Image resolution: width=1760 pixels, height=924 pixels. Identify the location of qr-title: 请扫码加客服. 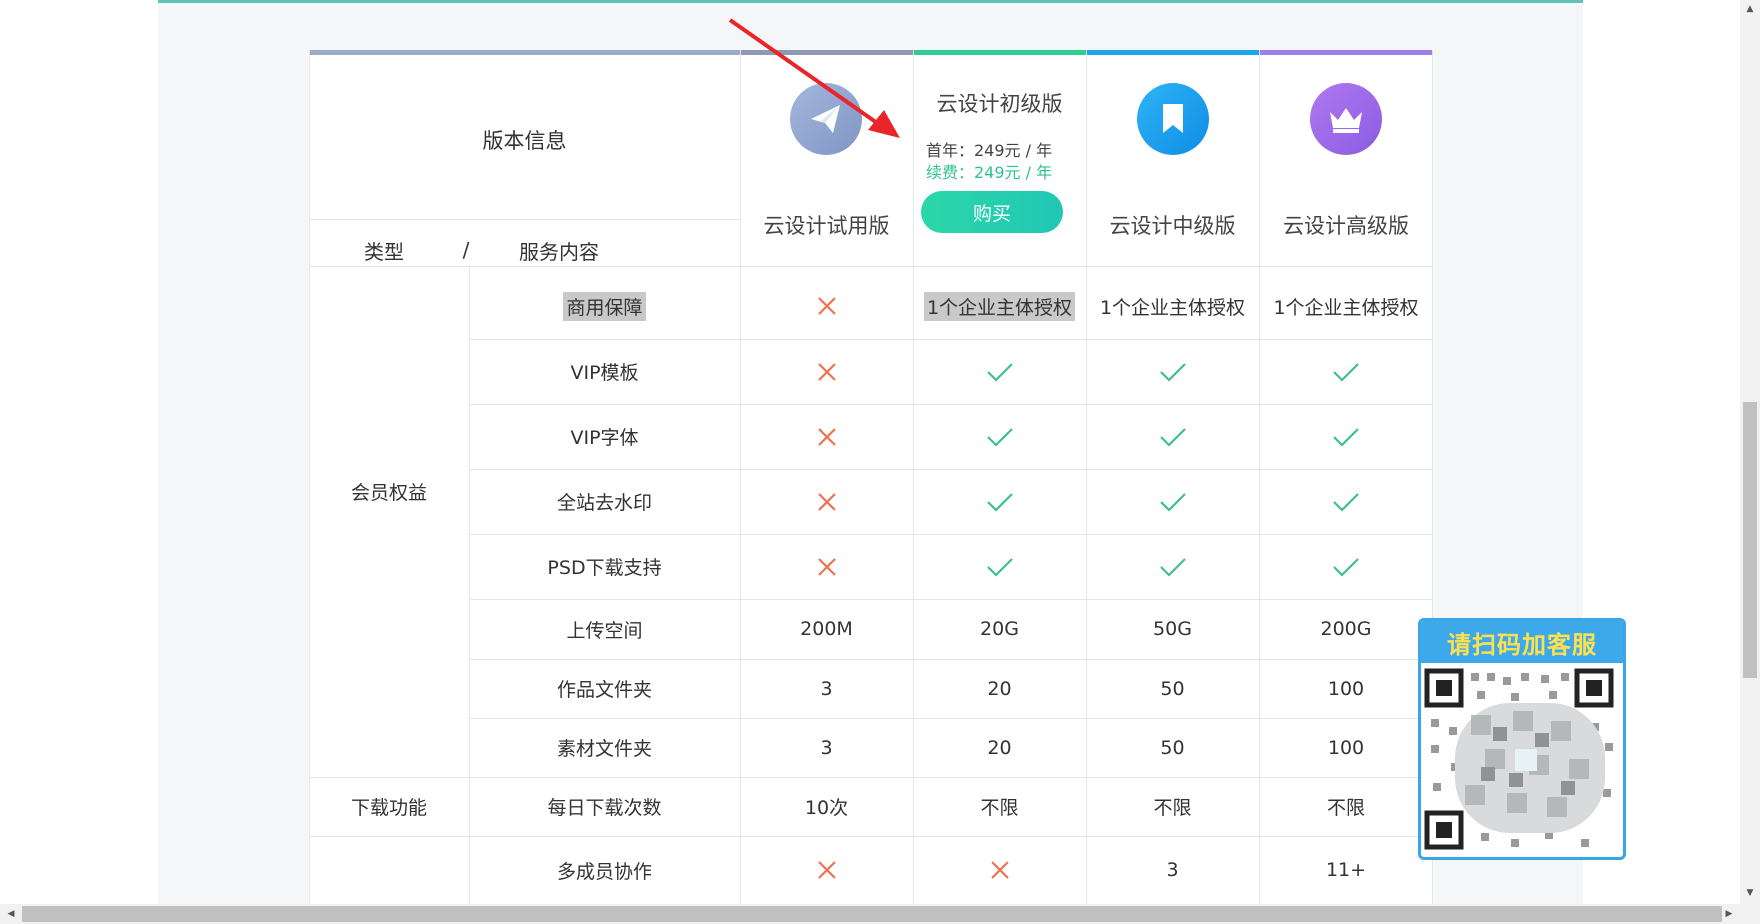
(1522, 642).